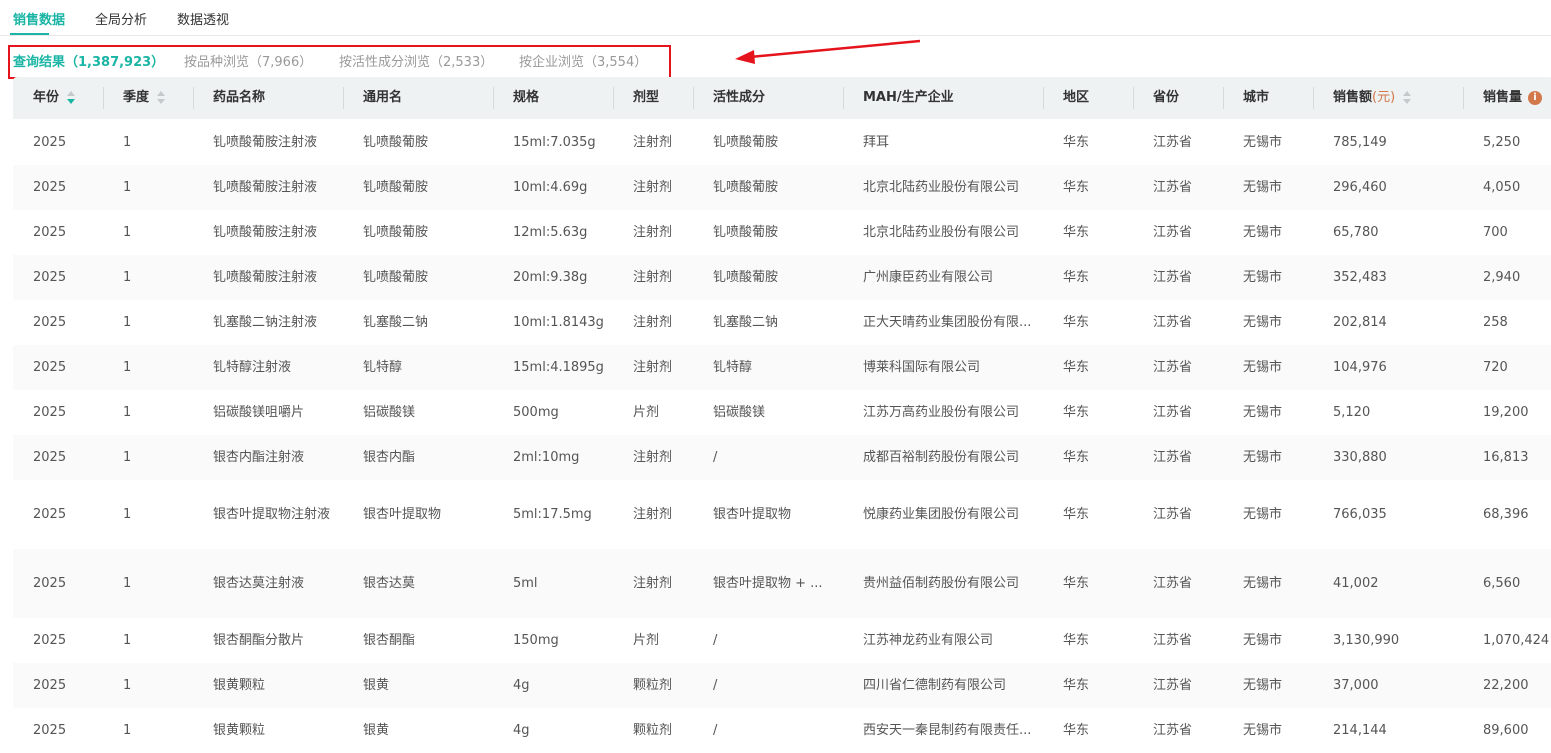  What do you see at coordinates (646, 412) in the screenshot?
I see `cell-dosage-form: 片剂` at bounding box center [646, 412].